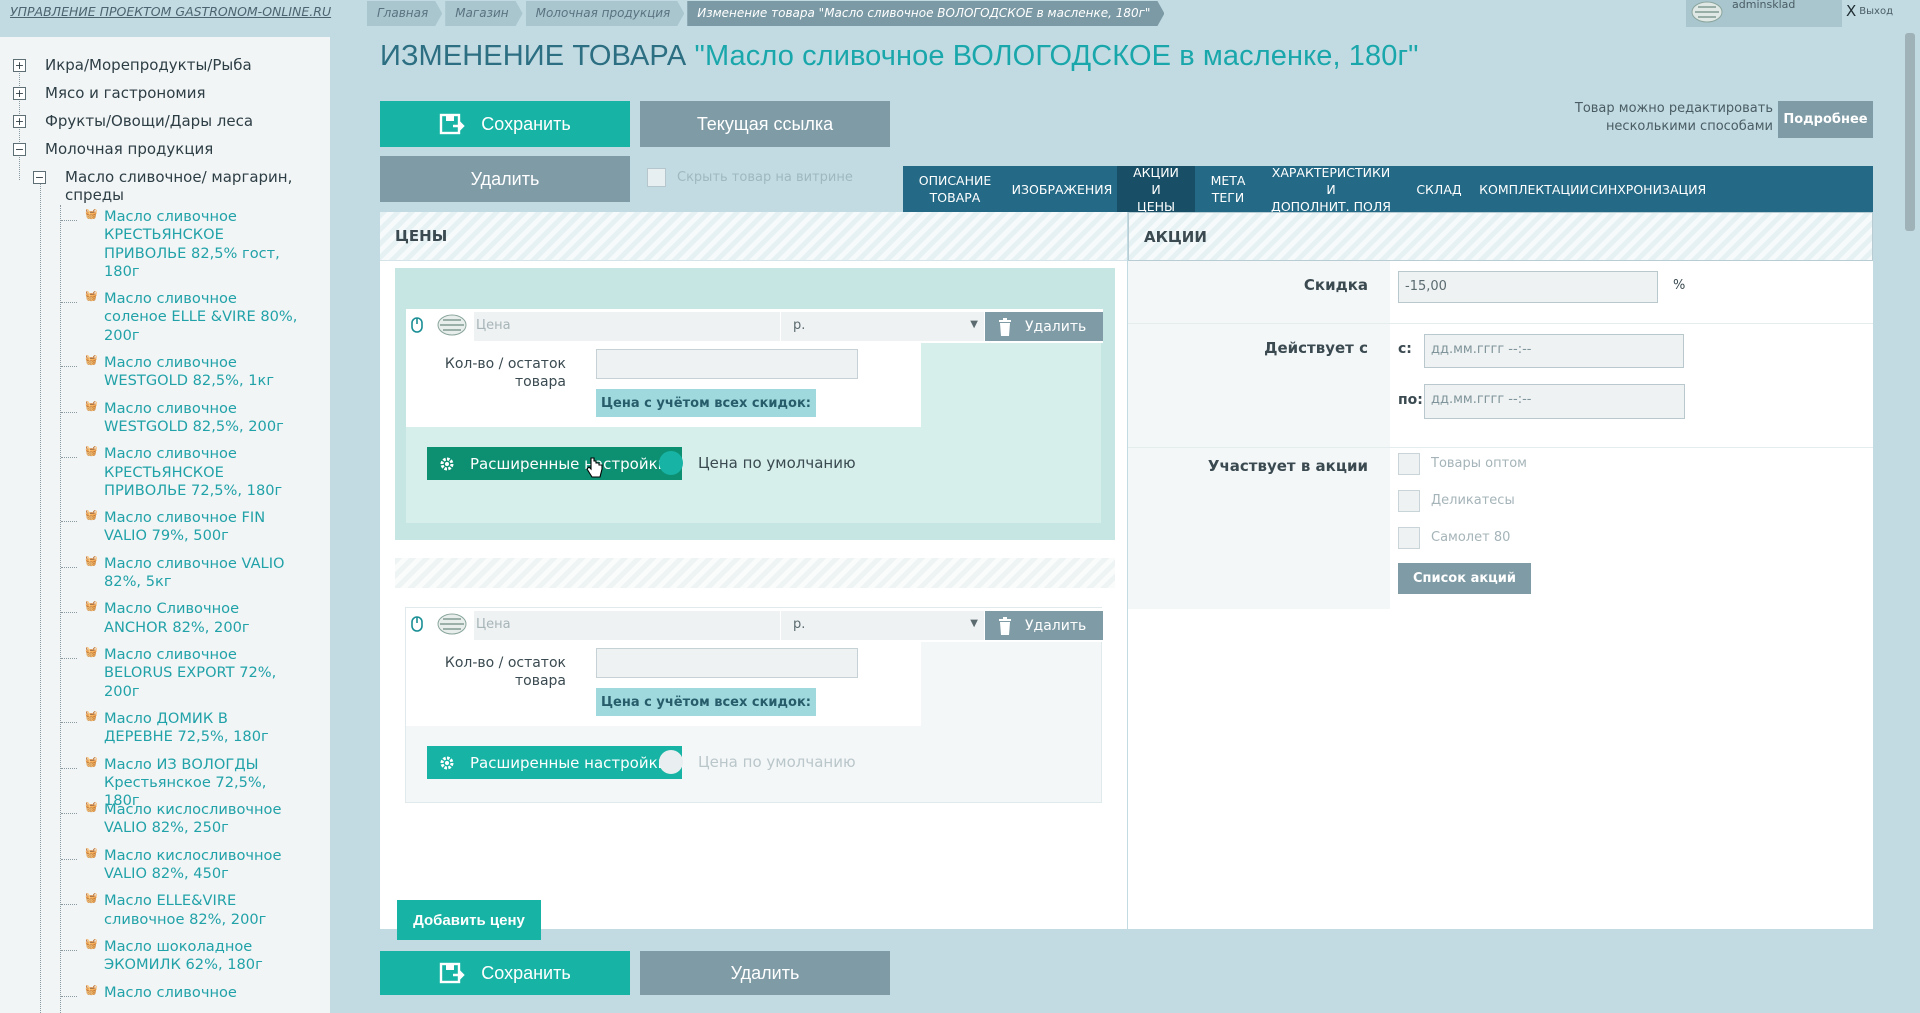  What do you see at coordinates (204, 819) in the screenshot?
I see `tree-product: Масло кислосливочное VALIO 82%, 250г` at bounding box center [204, 819].